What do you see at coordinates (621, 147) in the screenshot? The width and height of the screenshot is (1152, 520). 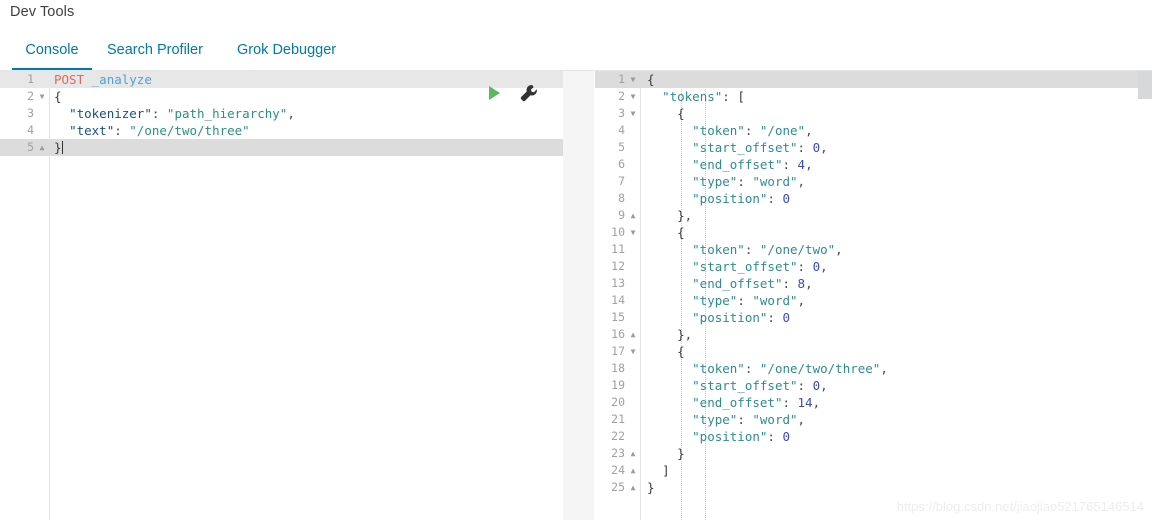 I see `line-number: 5` at bounding box center [621, 147].